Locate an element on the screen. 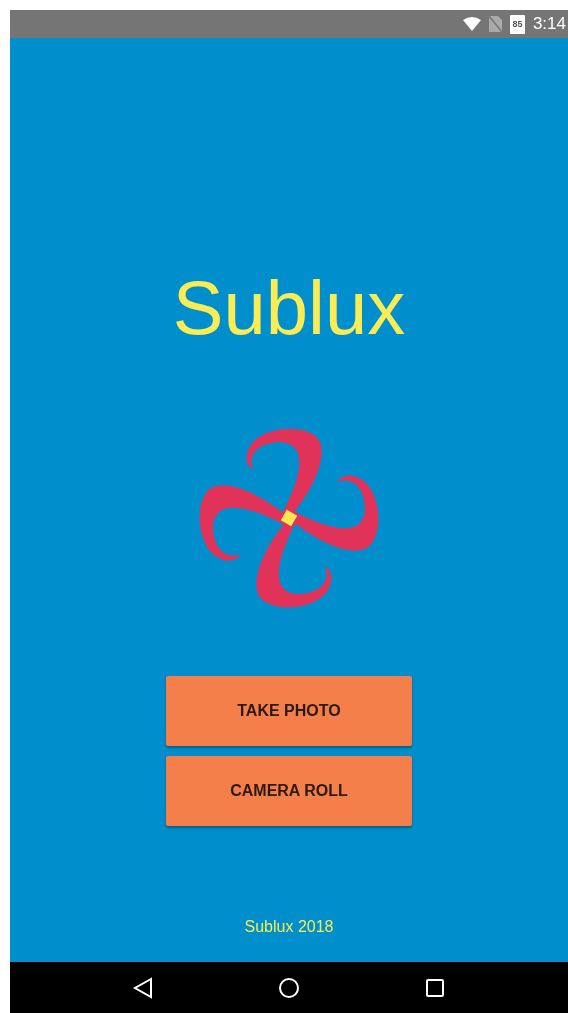  clock-time: 3:14 is located at coordinates (549, 24).